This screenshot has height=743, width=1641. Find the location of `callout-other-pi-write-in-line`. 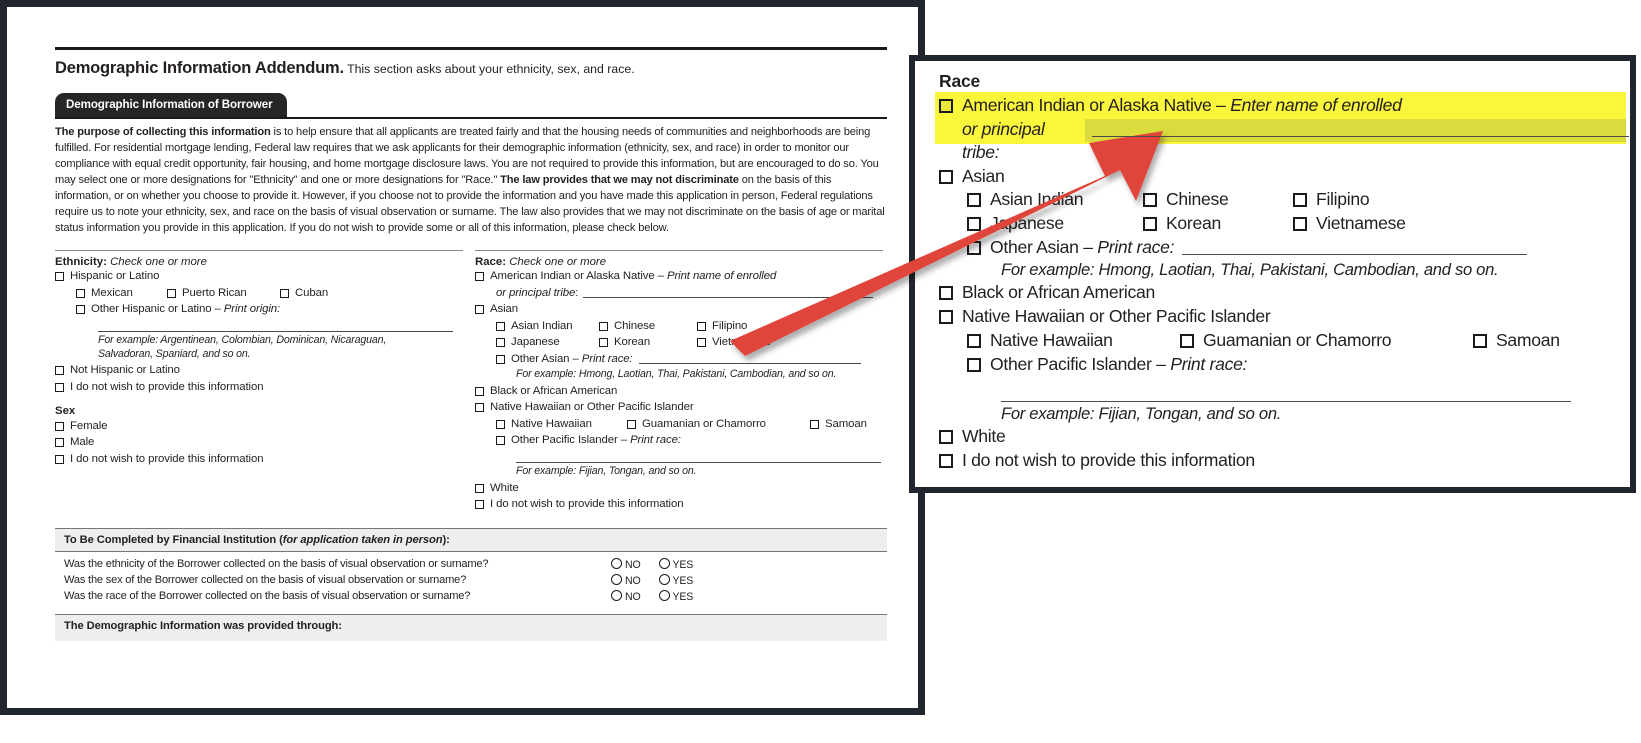

callout-other-pi-write-in-line is located at coordinates (1286, 402).